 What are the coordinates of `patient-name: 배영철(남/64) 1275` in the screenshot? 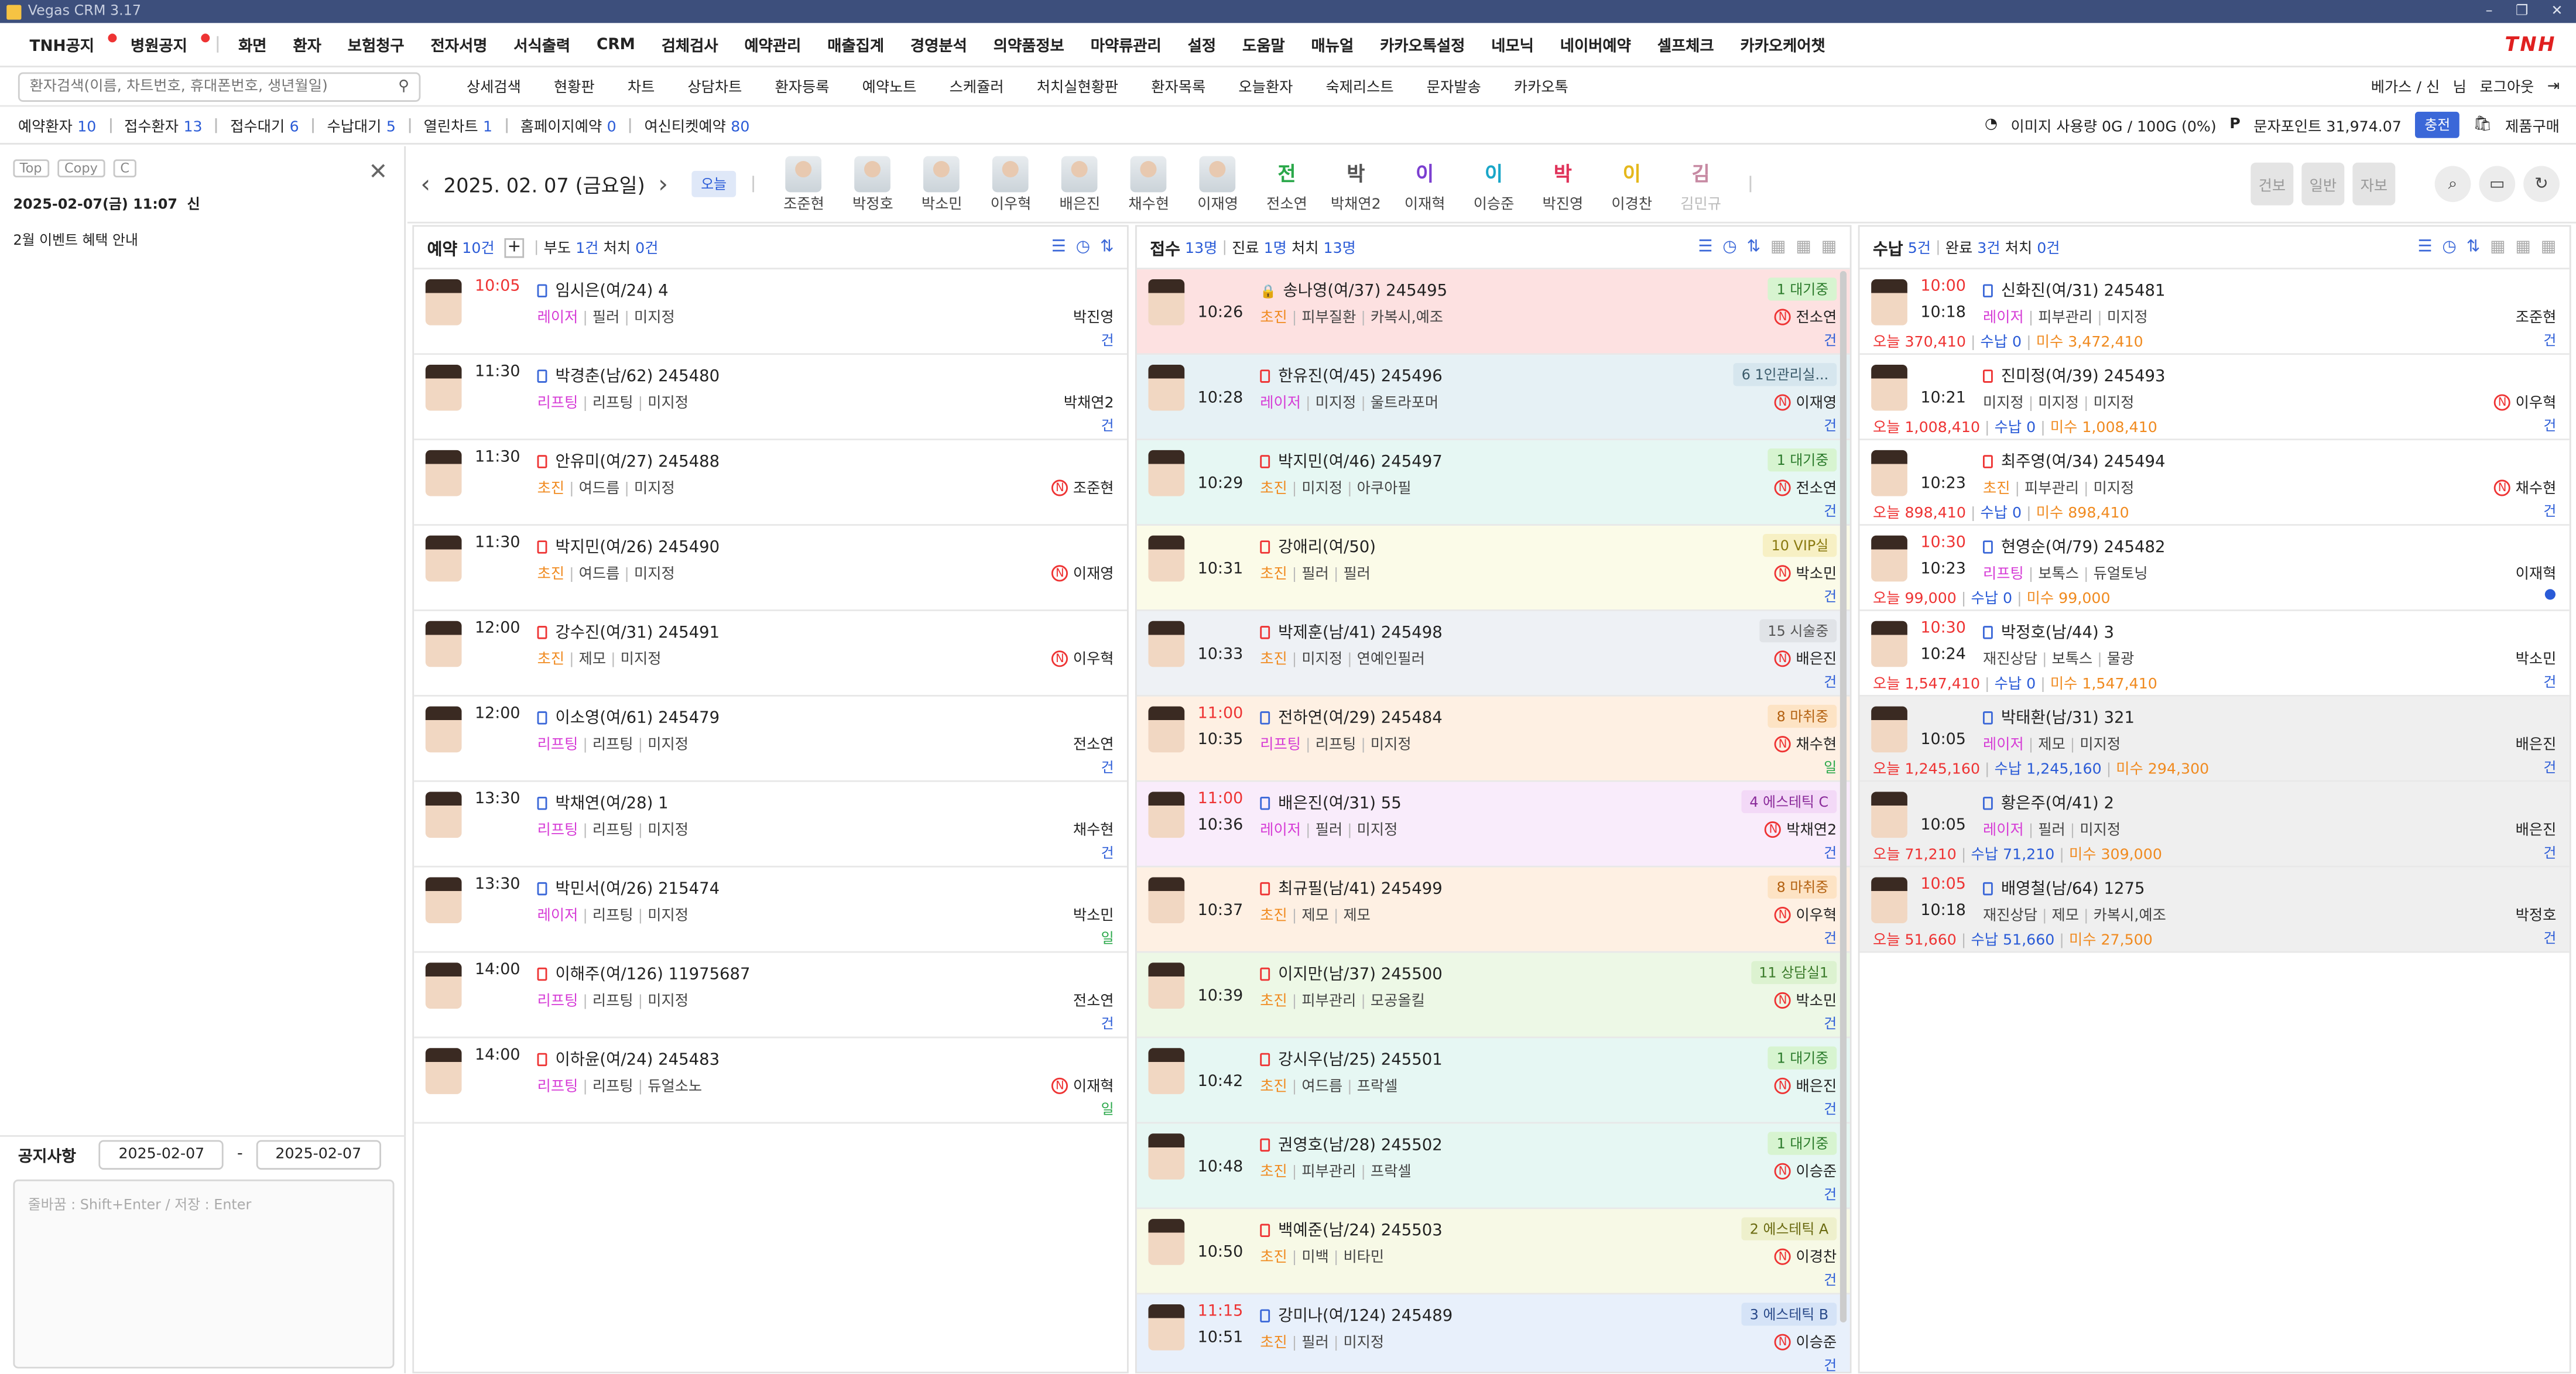 It's located at (2063, 887).